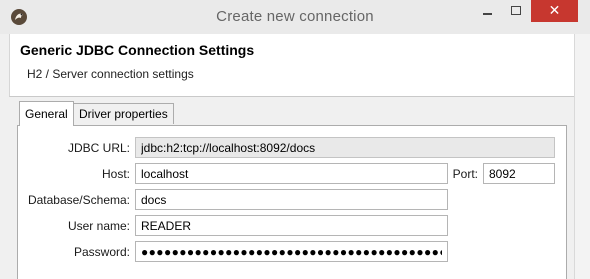  I want to click on tab-general: General, so click(46, 113).